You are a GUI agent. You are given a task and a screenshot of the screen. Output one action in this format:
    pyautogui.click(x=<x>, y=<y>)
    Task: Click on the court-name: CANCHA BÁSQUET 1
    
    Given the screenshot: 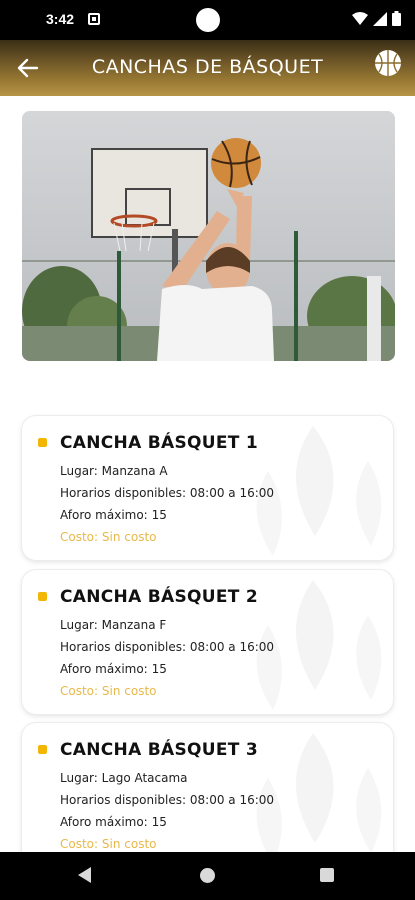 What is the action you would take?
    pyautogui.click(x=159, y=443)
    